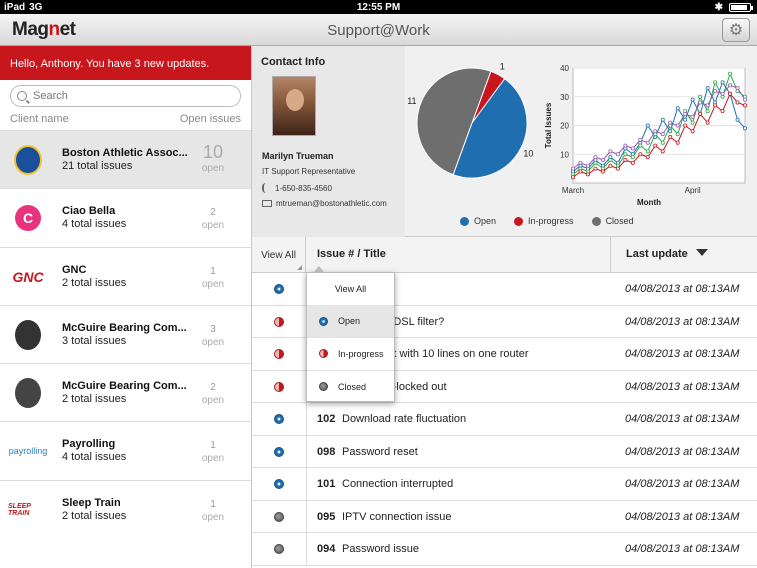  Describe the element at coordinates (213, 152) in the screenshot. I see `client-open-count: 10` at that location.